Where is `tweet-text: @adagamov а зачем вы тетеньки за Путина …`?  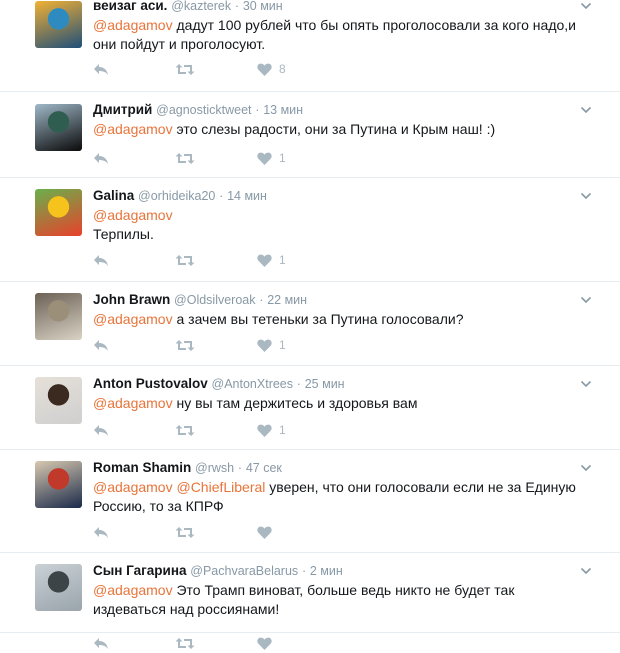
tweet-text: @adagamov а зачем вы тетеньки за Путина … is located at coordinates (341, 319).